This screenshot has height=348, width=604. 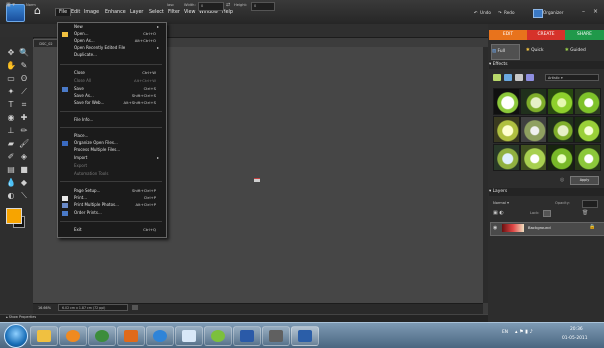 I want to click on swap-icon: ⇄, so click(x=228, y=5).